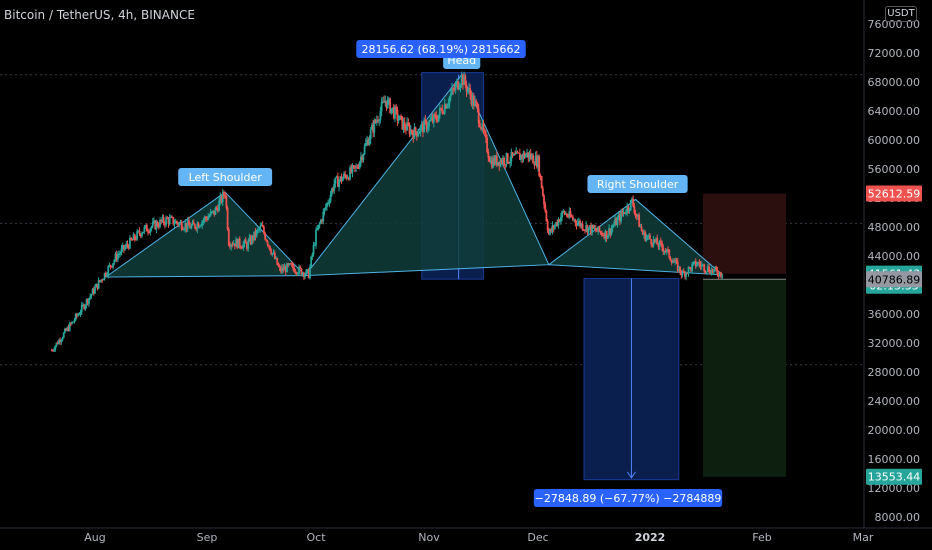 Image resolution: width=932 pixels, height=550 pixels. What do you see at coordinates (863, 537) in the screenshot?
I see `x-tick-label: Mar` at bounding box center [863, 537].